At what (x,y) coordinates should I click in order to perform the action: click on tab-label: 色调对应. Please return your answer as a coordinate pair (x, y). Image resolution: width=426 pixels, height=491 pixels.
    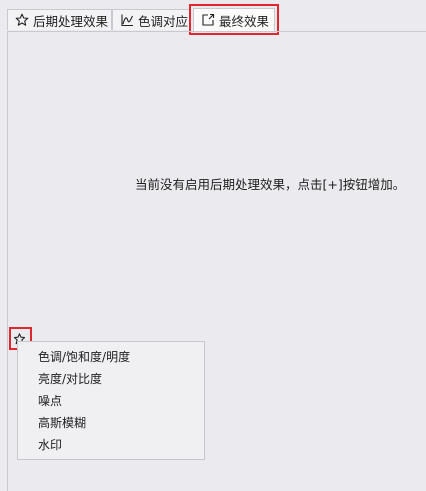
    Looking at the image, I should click on (163, 21).